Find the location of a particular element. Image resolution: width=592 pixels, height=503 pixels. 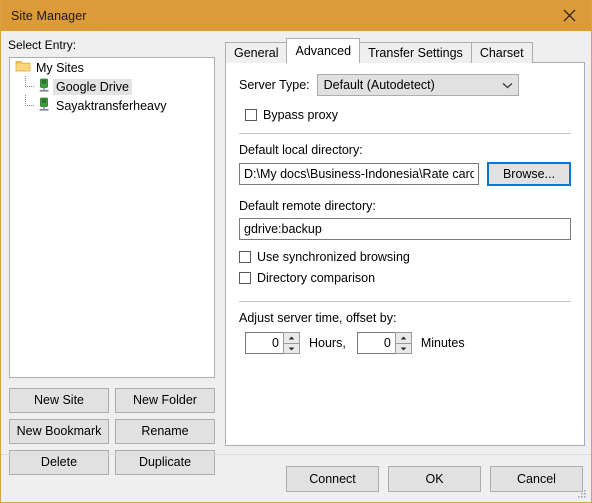

minutes-stepper is located at coordinates (384, 343).